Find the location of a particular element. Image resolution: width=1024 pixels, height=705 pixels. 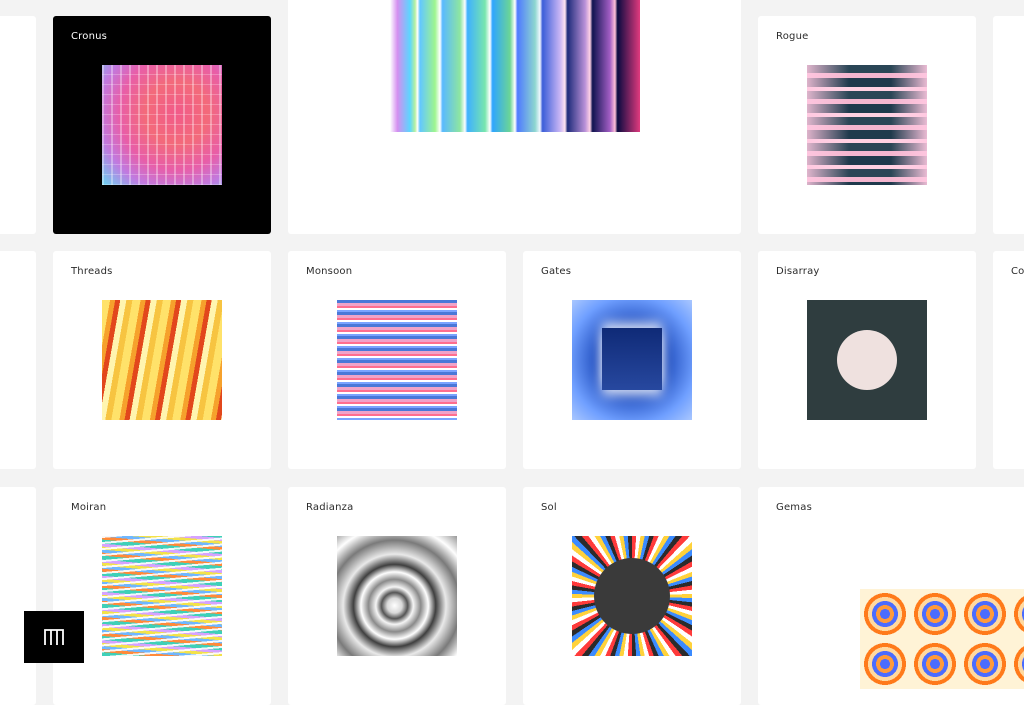

m-logo-icon is located at coordinates (54, 637).